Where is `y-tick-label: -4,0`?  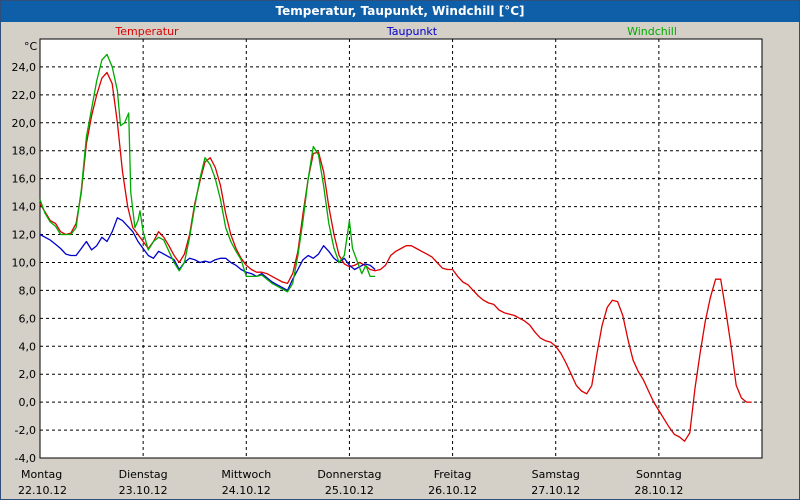
y-tick-label: -4,0 is located at coordinates (25, 458).